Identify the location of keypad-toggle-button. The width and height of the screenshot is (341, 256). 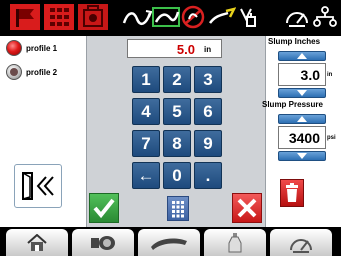
(178, 208).